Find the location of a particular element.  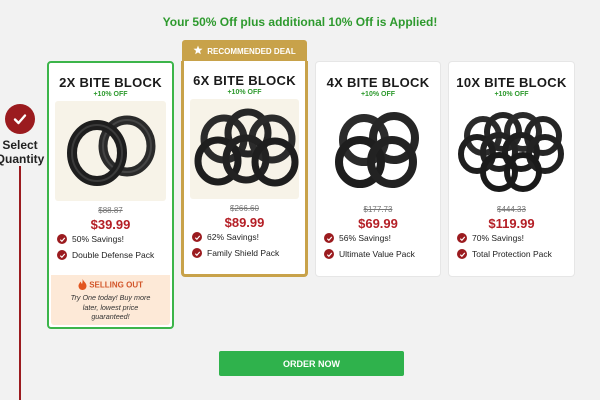

old-price: $88.87 is located at coordinates (110, 210).